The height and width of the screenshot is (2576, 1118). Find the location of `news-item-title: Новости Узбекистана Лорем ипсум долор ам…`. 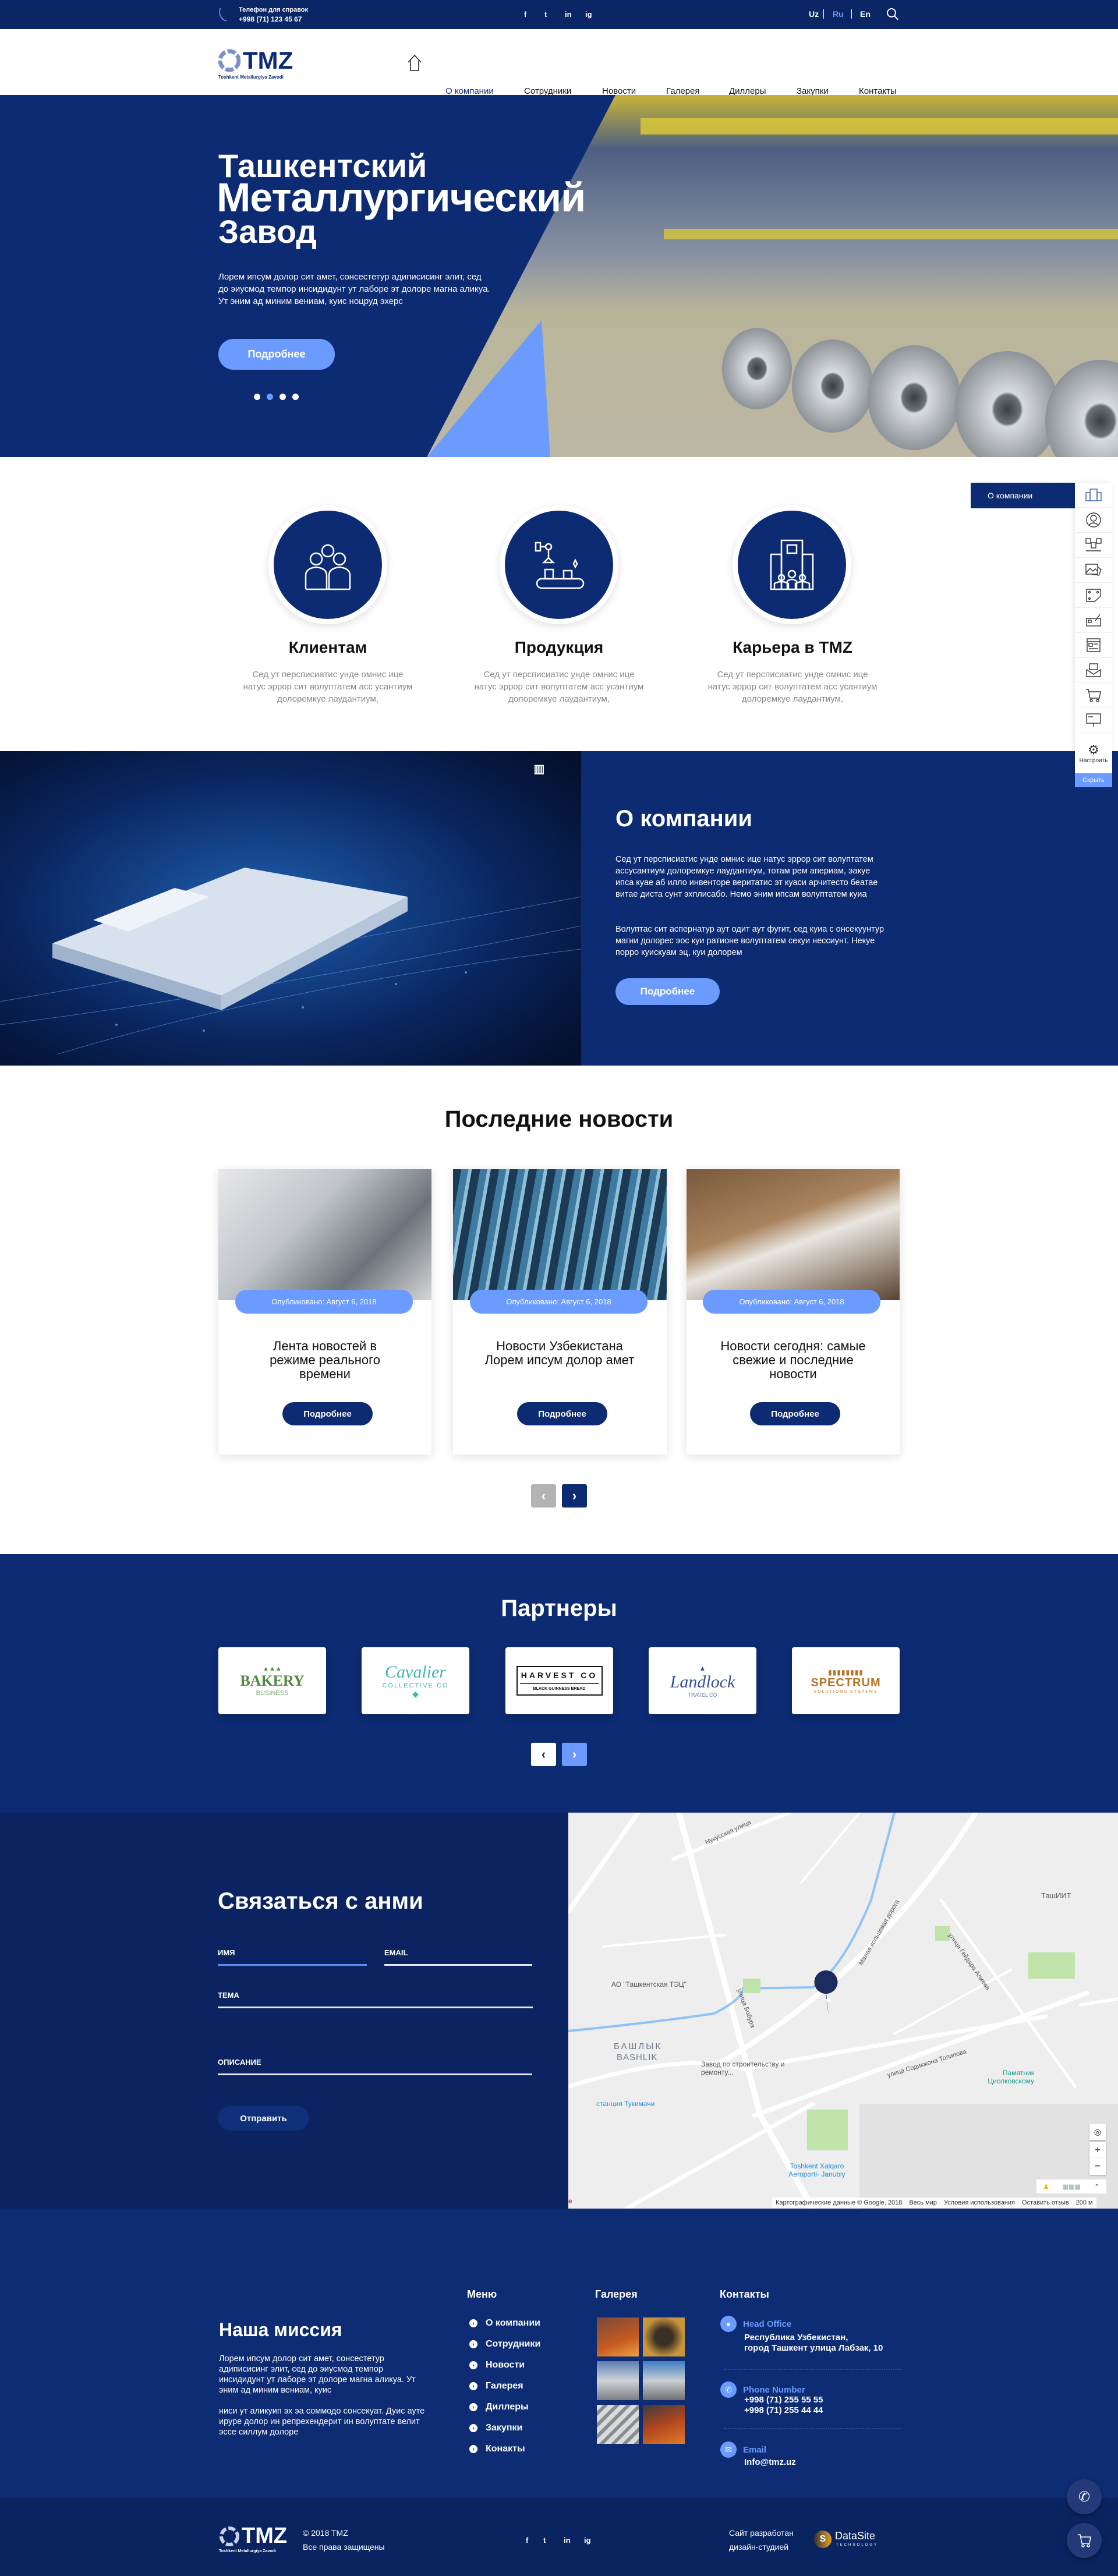

news-item-title: Новости Узбекистана Лорем ипсум долор ам… is located at coordinates (559, 1353).